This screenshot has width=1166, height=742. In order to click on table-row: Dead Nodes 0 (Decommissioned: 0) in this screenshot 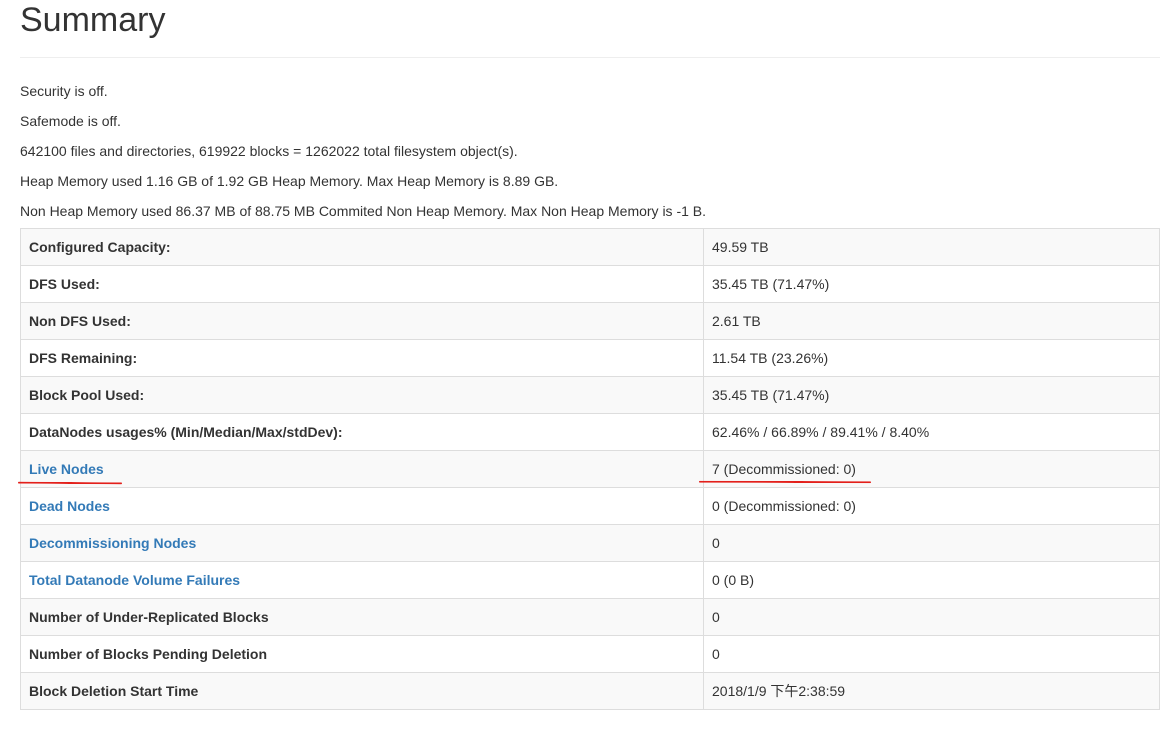, I will do `click(590, 506)`.